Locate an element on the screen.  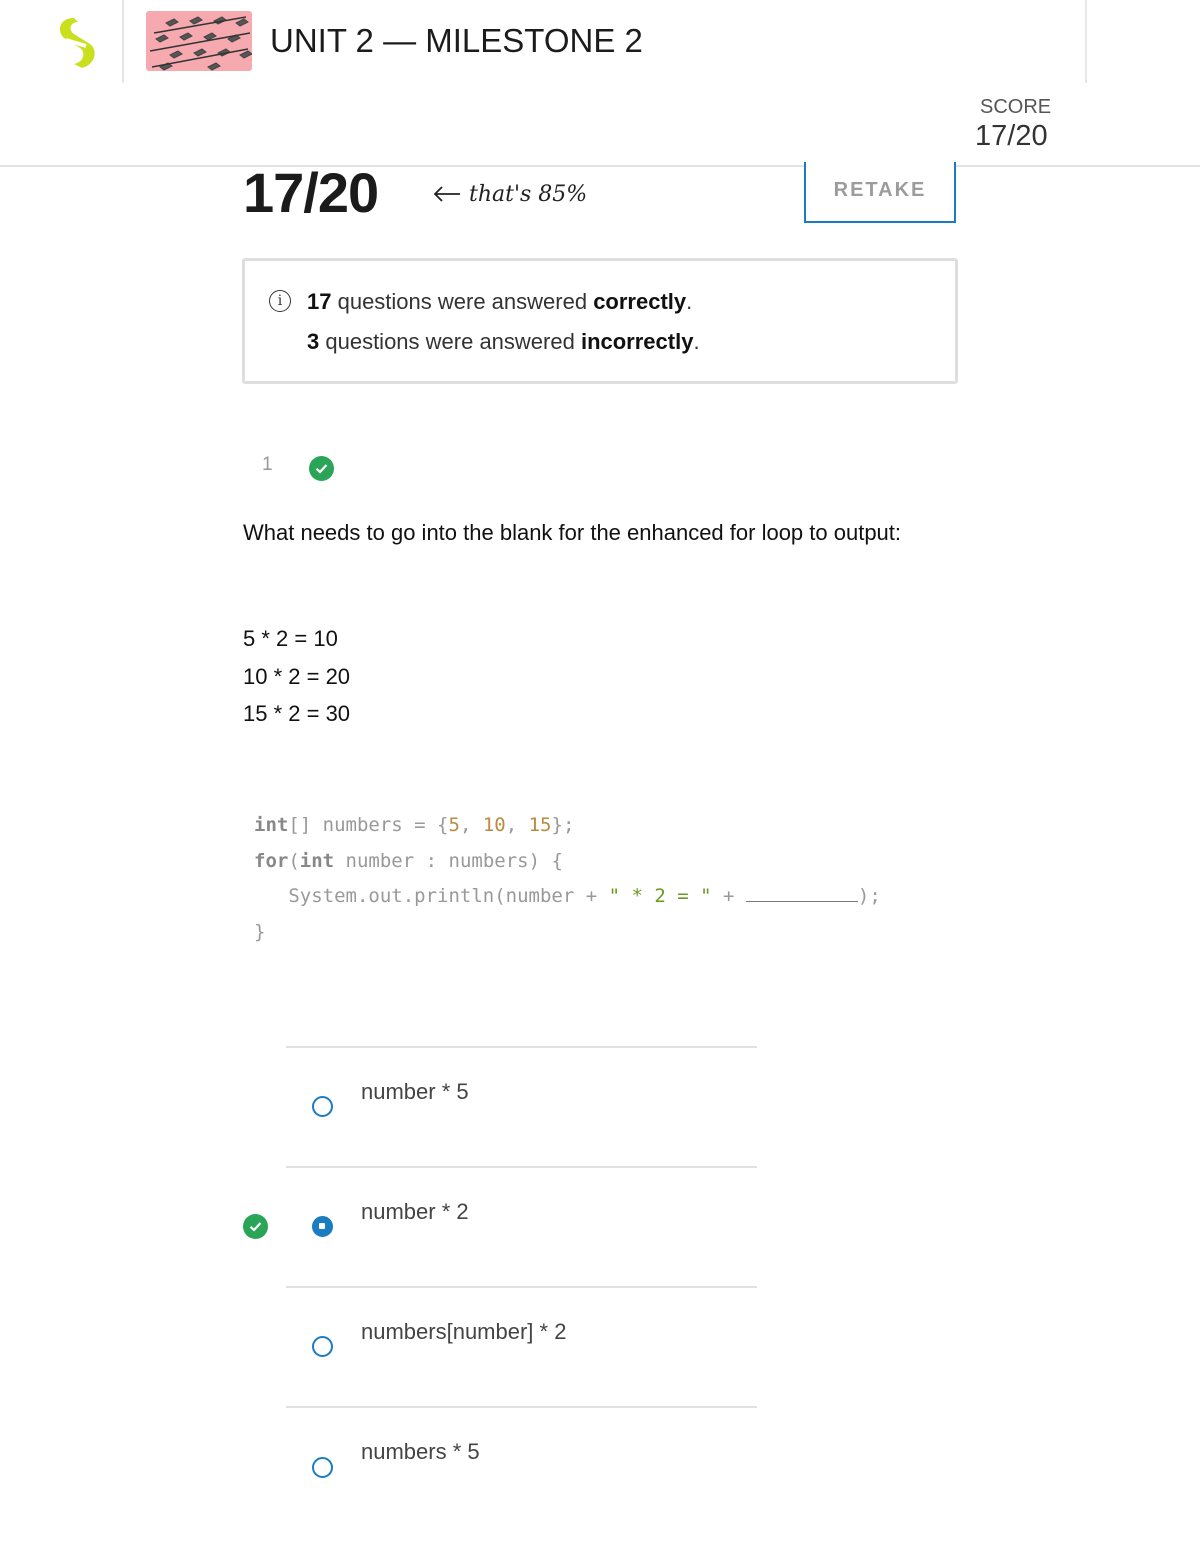
header-divider is located at coordinates (123, 41).